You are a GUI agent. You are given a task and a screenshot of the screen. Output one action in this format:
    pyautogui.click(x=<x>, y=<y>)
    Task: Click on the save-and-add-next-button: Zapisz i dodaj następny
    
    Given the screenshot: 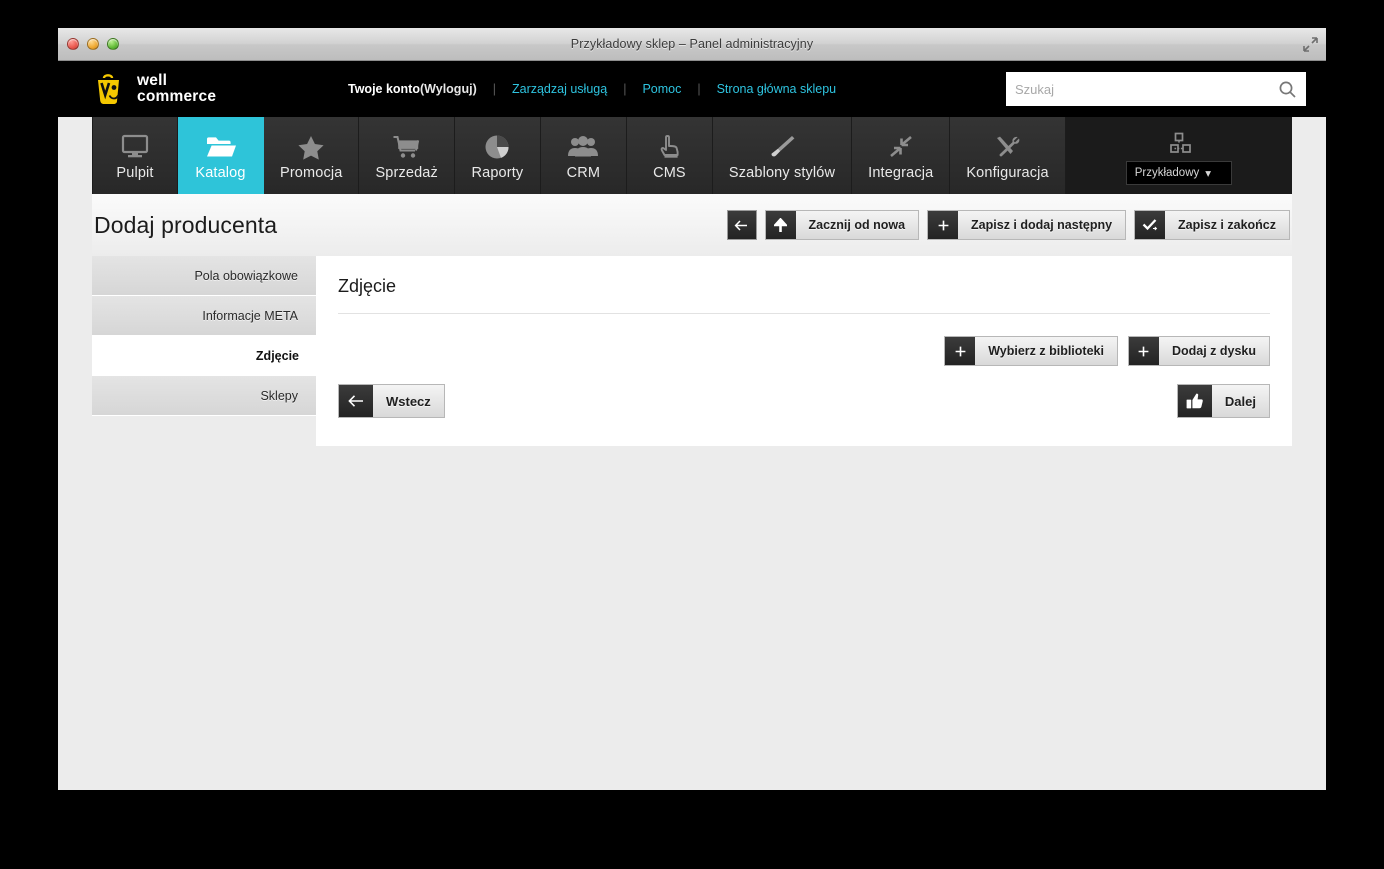 What is the action you would take?
    pyautogui.click(x=1027, y=225)
    